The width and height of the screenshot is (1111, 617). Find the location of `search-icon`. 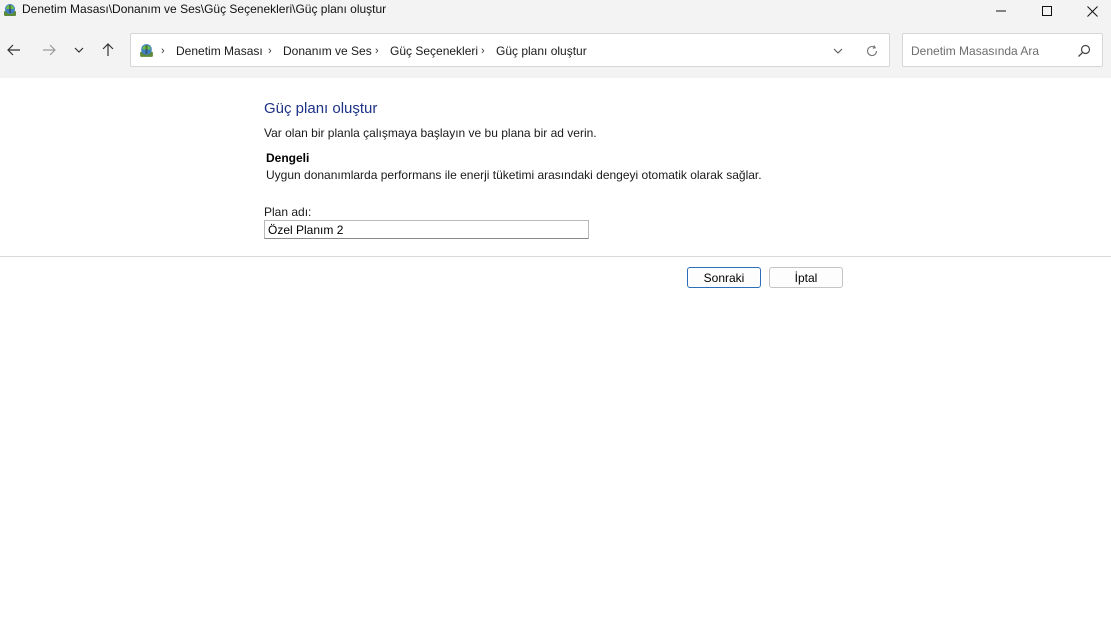

search-icon is located at coordinates (1084, 51).